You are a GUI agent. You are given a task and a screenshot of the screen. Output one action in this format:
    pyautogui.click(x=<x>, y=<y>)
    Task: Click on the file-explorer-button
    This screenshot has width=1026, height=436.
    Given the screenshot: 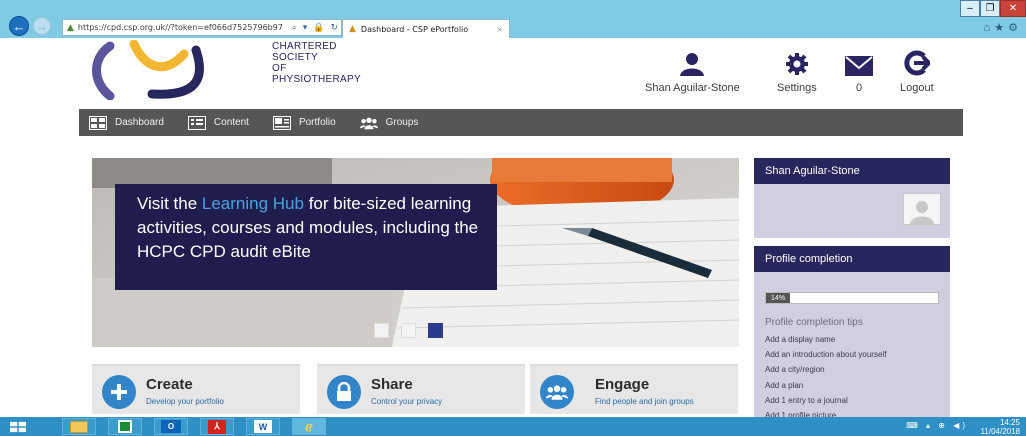 What is the action you would take?
    pyautogui.click(x=79, y=426)
    